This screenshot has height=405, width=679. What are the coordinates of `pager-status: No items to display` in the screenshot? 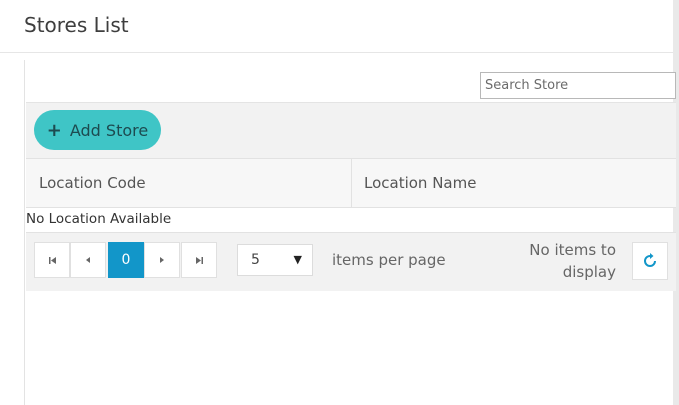 It's located at (563, 261).